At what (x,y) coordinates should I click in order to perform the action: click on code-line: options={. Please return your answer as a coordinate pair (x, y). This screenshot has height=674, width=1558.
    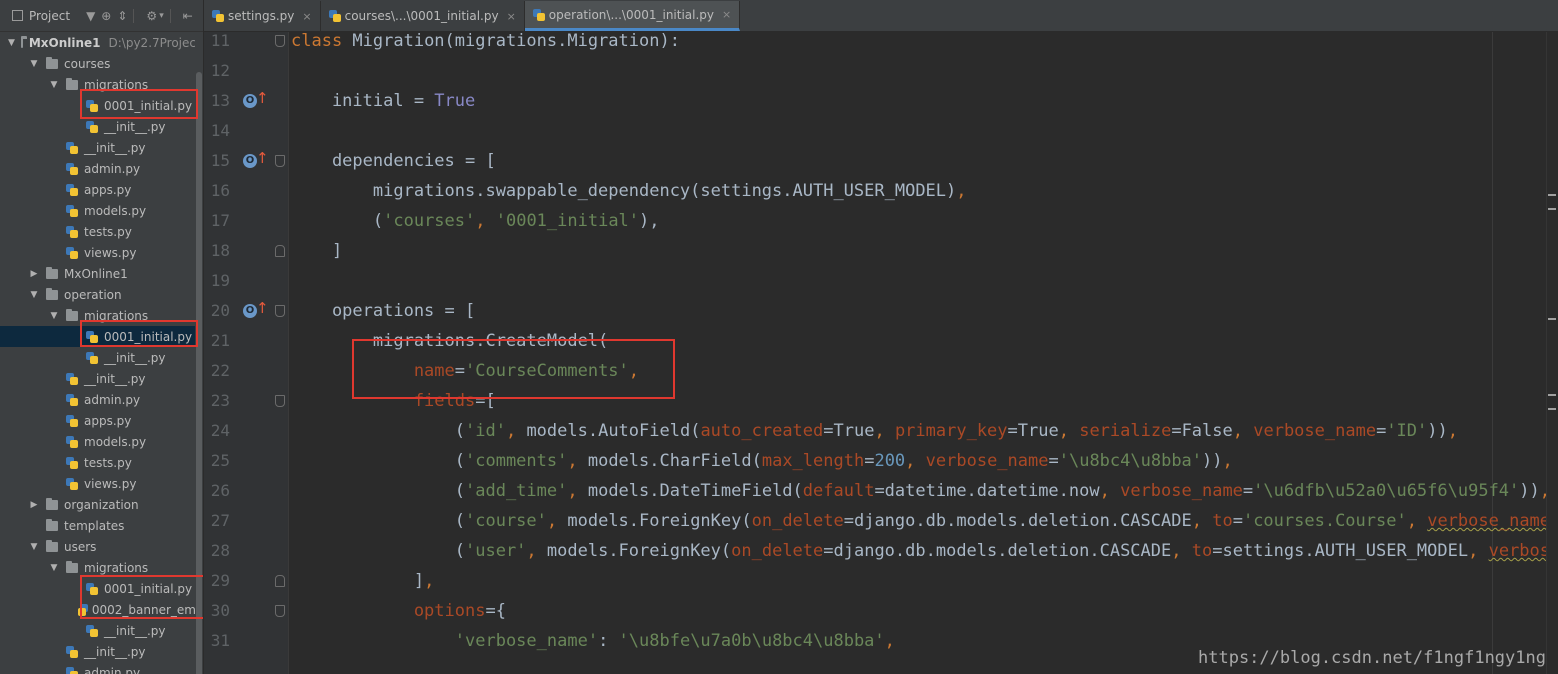
    Looking at the image, I should click on (398, 611).